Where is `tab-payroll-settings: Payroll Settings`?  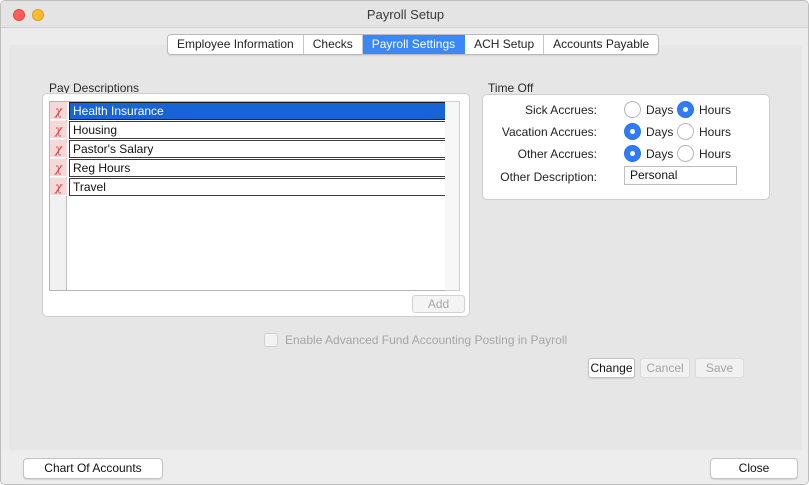
tab-payroll-settings: Payroll Settings is located at coordinates (414, 44).